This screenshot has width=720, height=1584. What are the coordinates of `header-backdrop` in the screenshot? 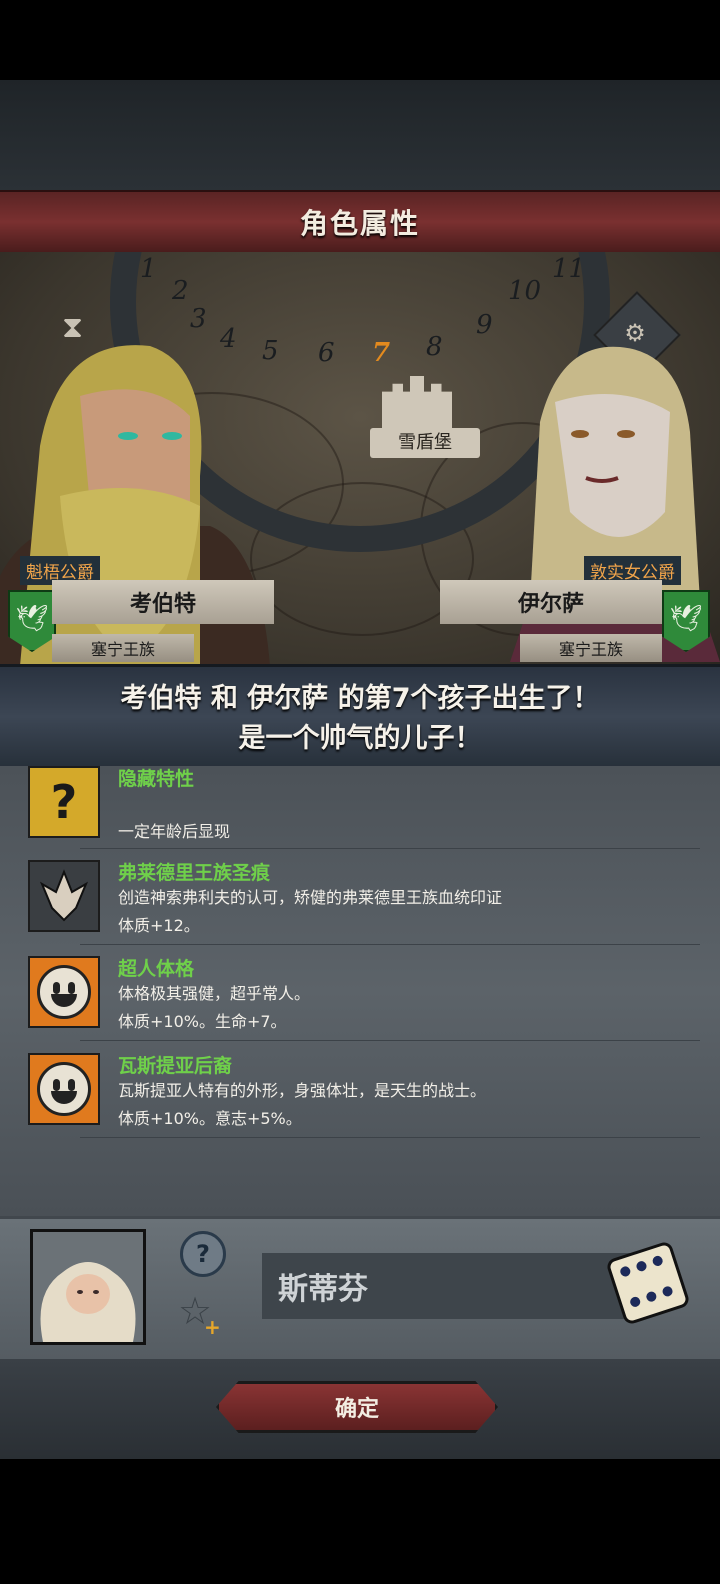 It's located at (360, 135).